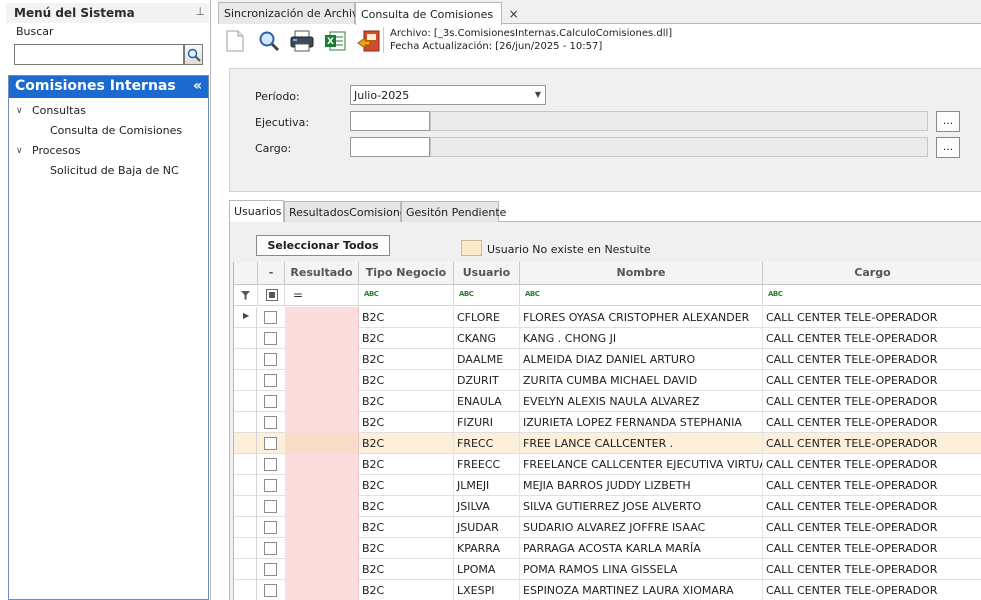 The image size is (981, 600). What do you see at coordinates (514, 14) in the screenshot?
I see `close-icon: ×` at bounding box center [514, 14].